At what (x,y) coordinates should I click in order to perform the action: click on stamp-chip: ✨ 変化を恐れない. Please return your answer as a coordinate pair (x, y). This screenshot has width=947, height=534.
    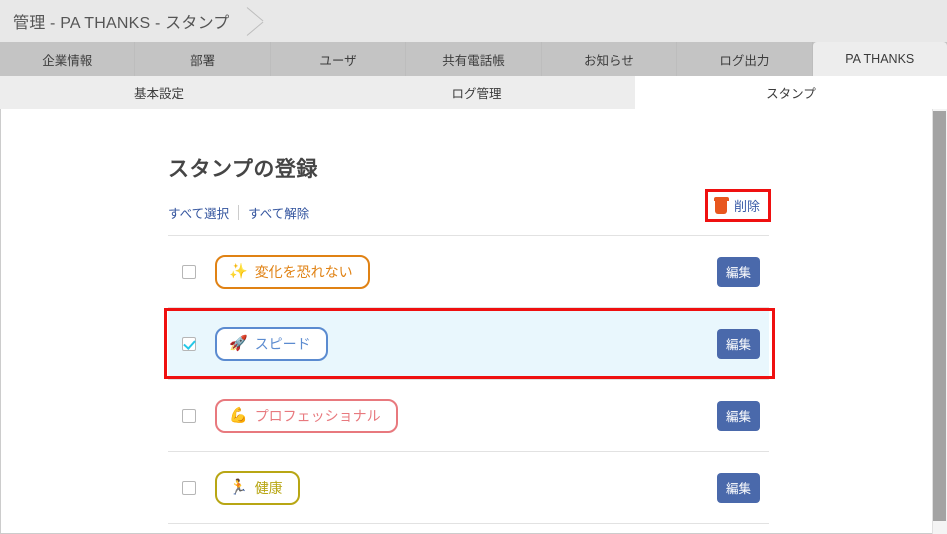
    Looking at the image, I should click on (292, 271).